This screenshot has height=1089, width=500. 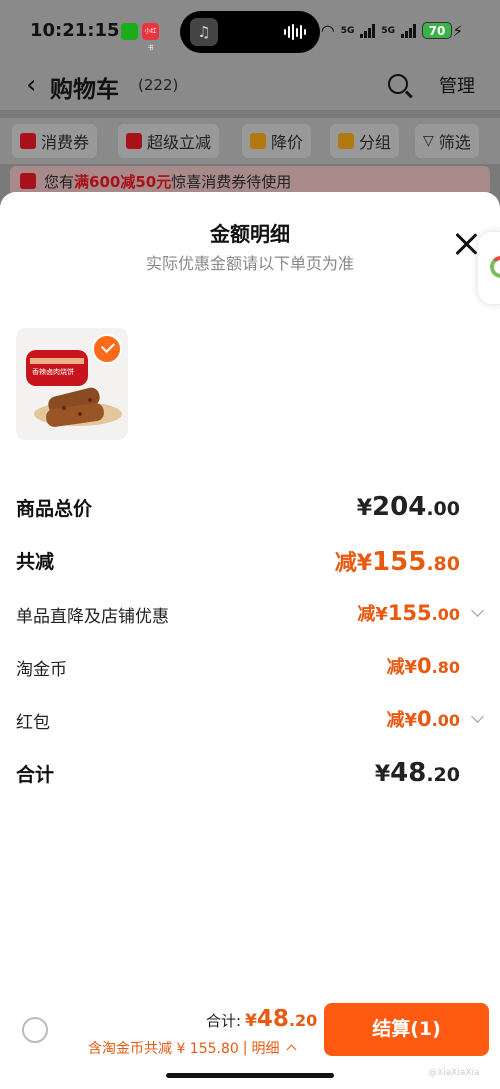 What do you see at coordinates (54, 509) in the screenshot?
I see `row-label: 商品总价` at bounding box center [54, 509].